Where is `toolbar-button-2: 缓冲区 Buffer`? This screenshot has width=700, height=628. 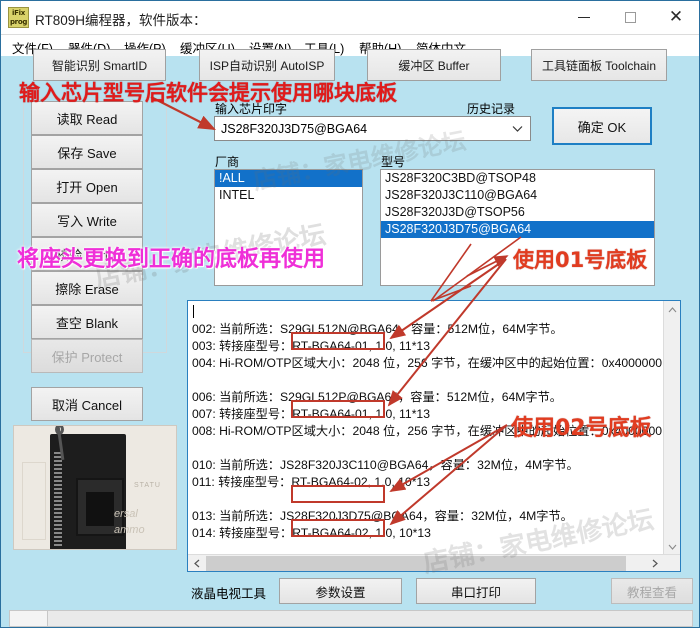
toolbar-button-2: 缓冲区 Buffer is located at coordinates (434, 65).